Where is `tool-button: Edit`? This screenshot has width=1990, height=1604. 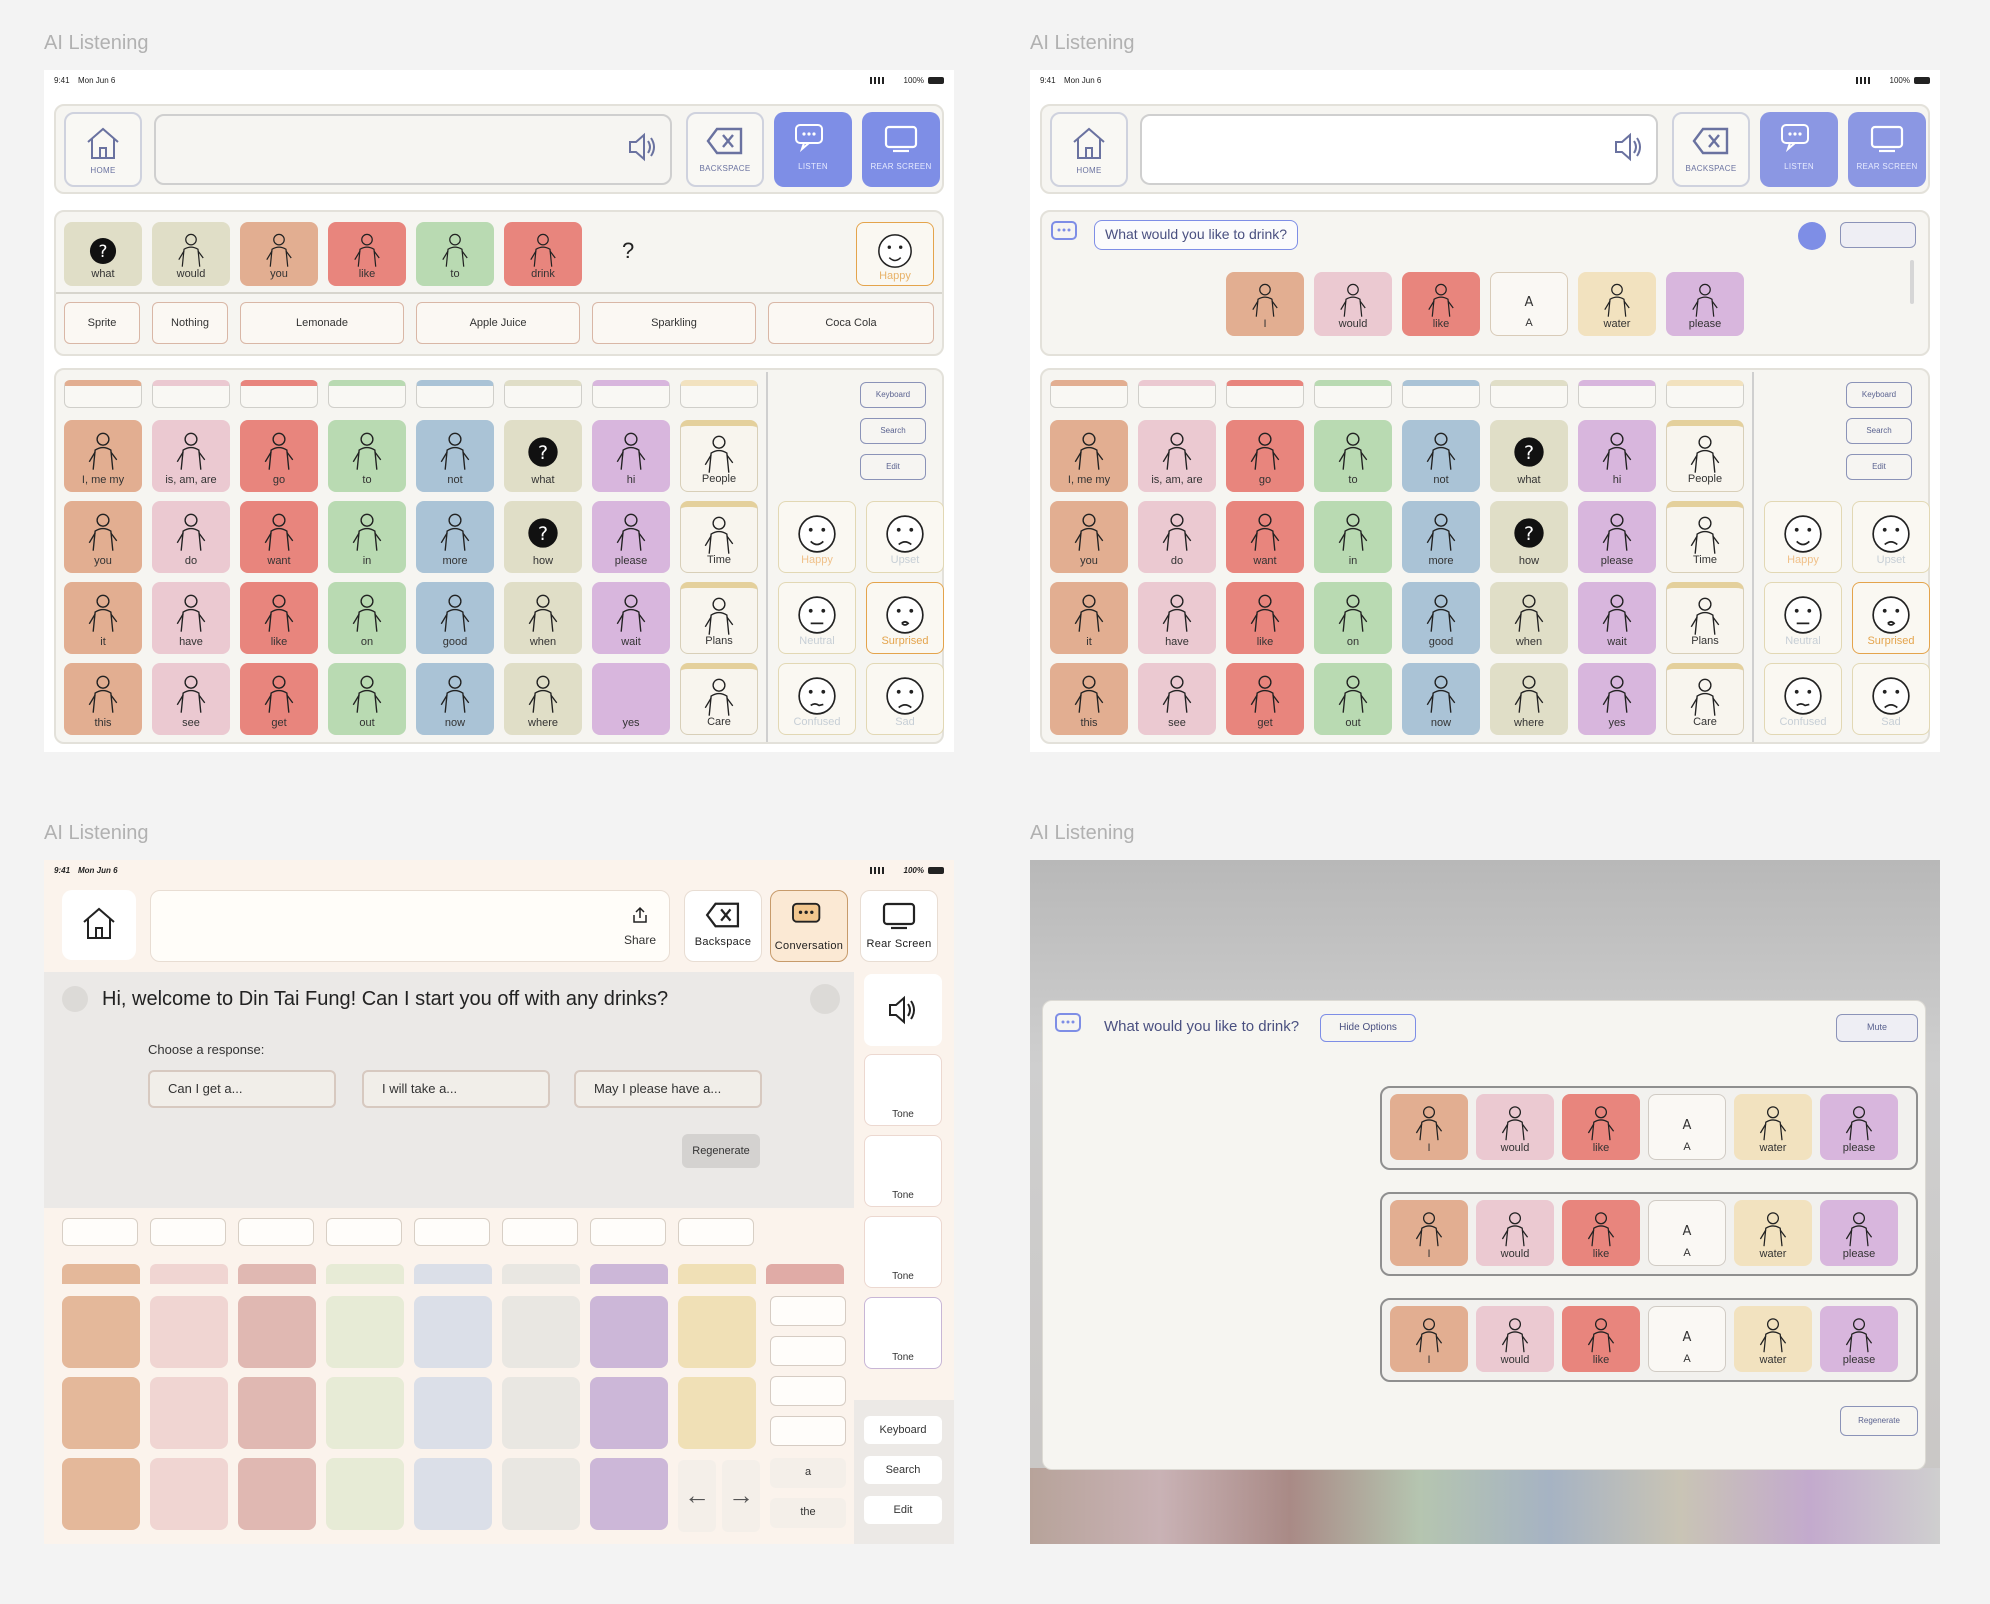
tool-button: Edit is located at coordinates (903, 1510).